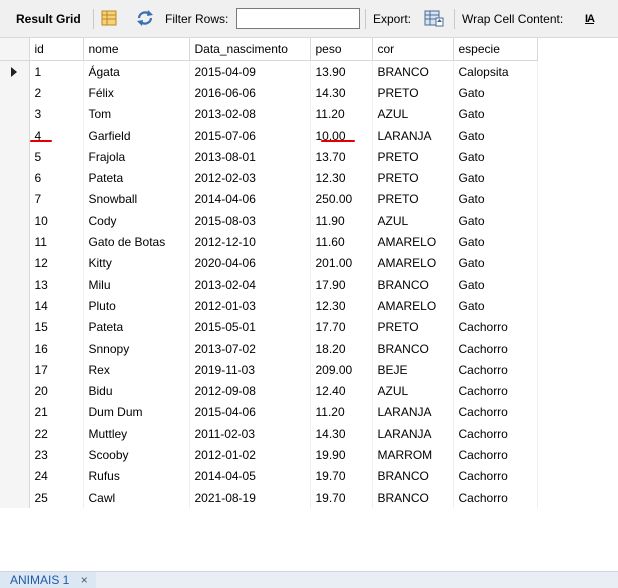 Image resolution: width=618 pixels, height=588 pixels. I want to click on cell-peso: 17.90, so click(341, 284).